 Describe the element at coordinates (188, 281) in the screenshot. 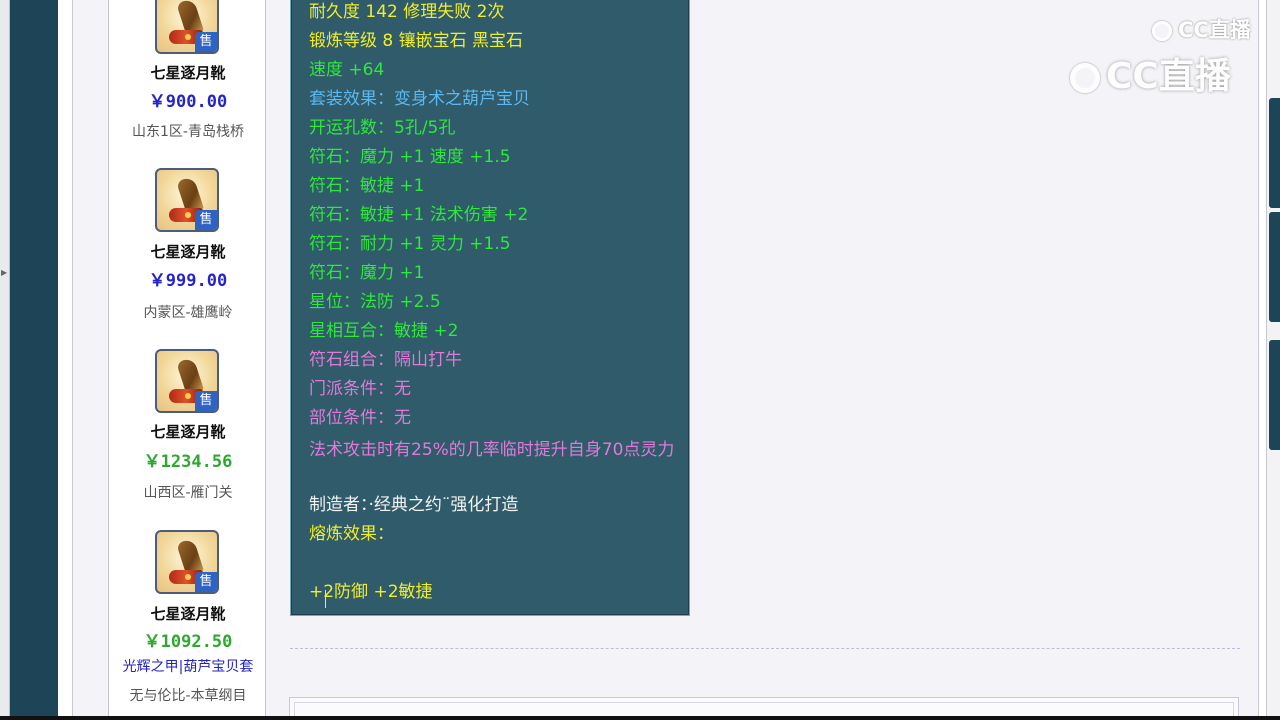

I see `item-price: ￥999.00` at that location.